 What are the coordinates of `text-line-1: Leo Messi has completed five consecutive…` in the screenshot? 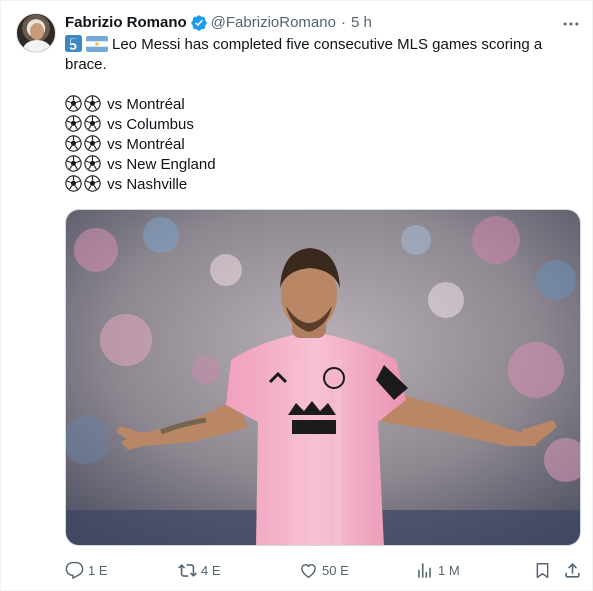 It's located at (327, 44).